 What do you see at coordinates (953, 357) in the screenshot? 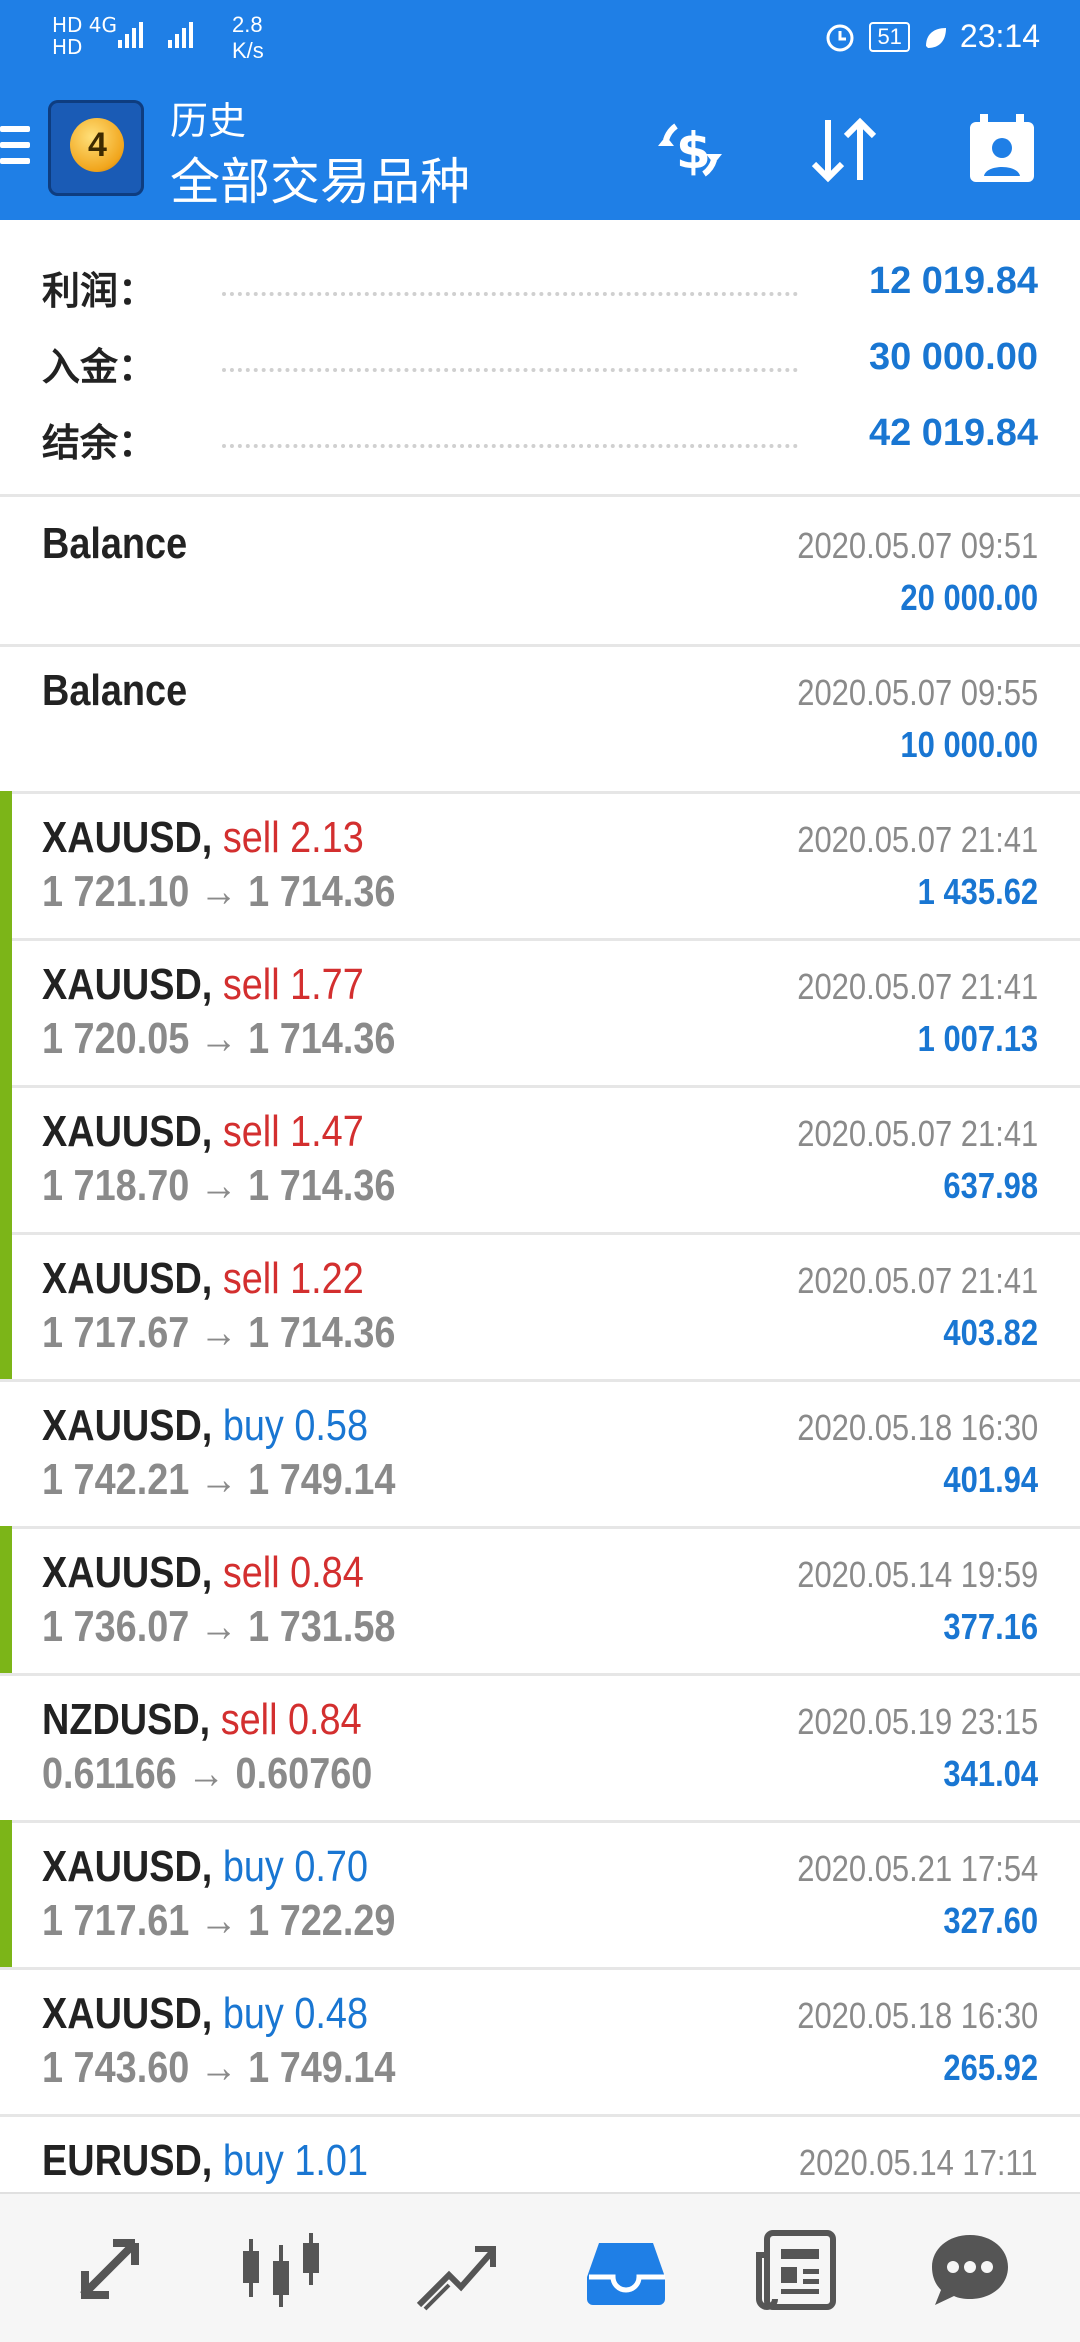
I see `summary-value: 30 000.00` at bounding box center [953, 357].